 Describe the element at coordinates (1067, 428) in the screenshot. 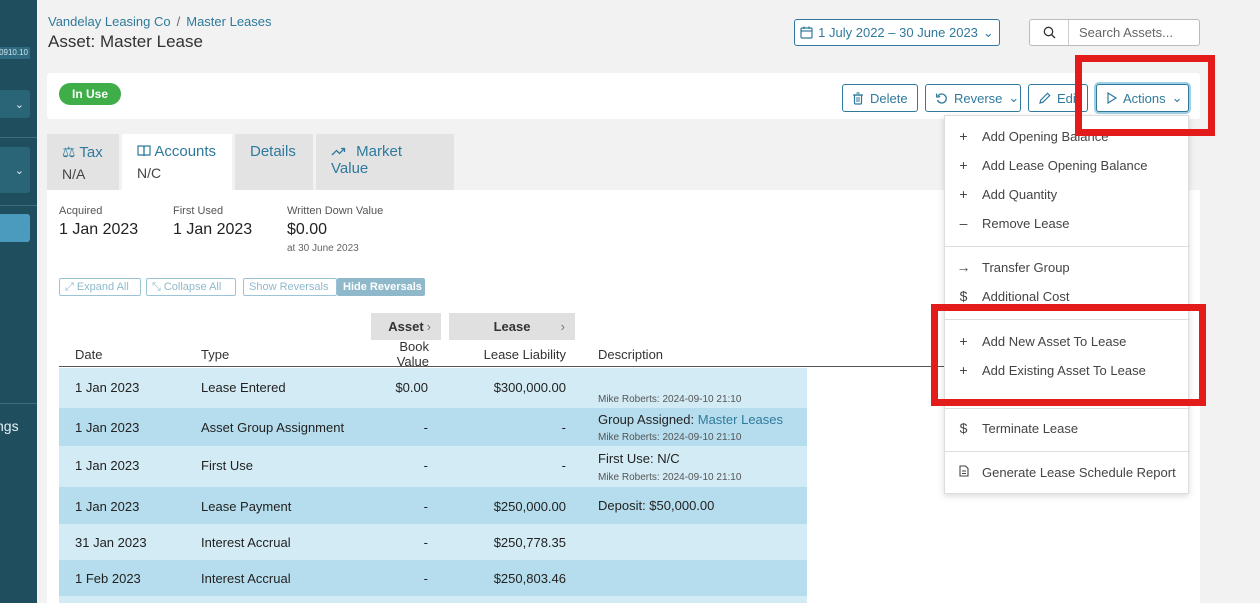

I see `menu-item-terminate-lease: $ Terminate Lease` at that location.